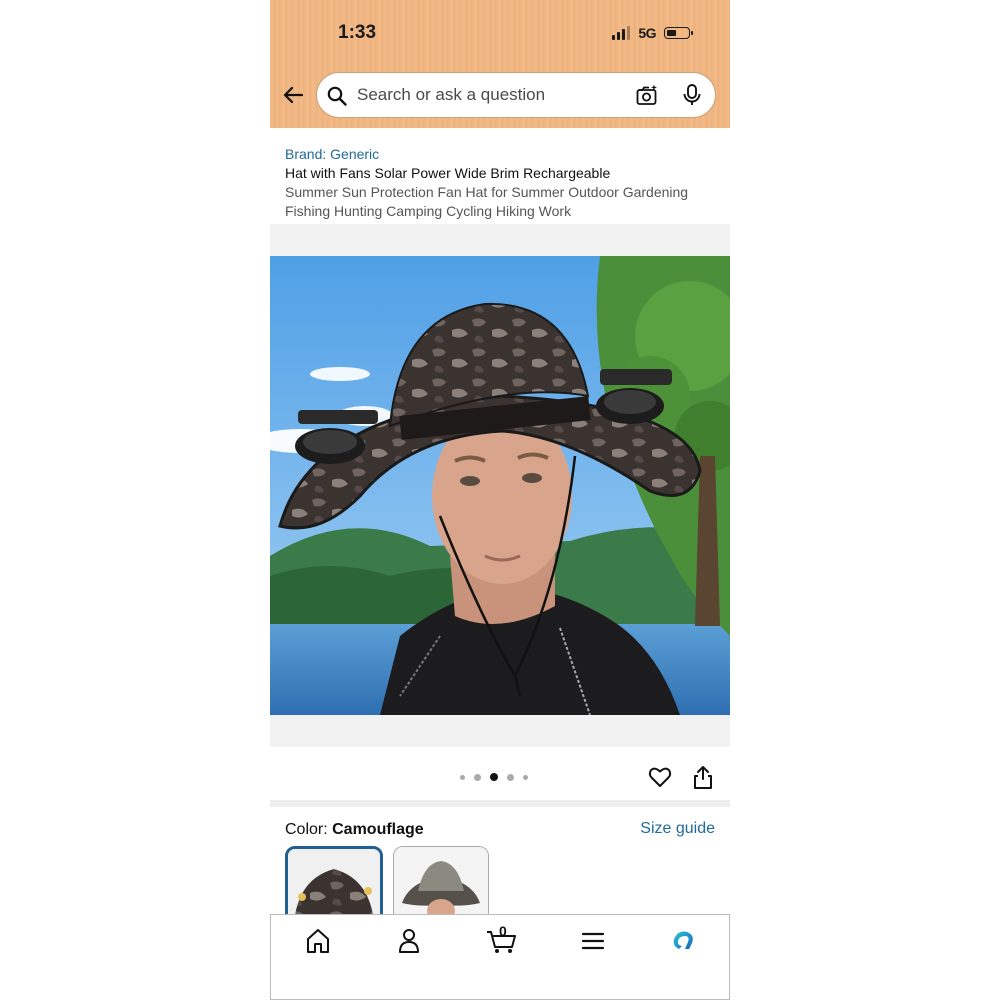 The width and height of the screenshot is (1000, 1000). What do you see at coordinates (309, 829) in the screenshot?
I see `color-label-prefix: Color:` at bounding box center [309, 829].